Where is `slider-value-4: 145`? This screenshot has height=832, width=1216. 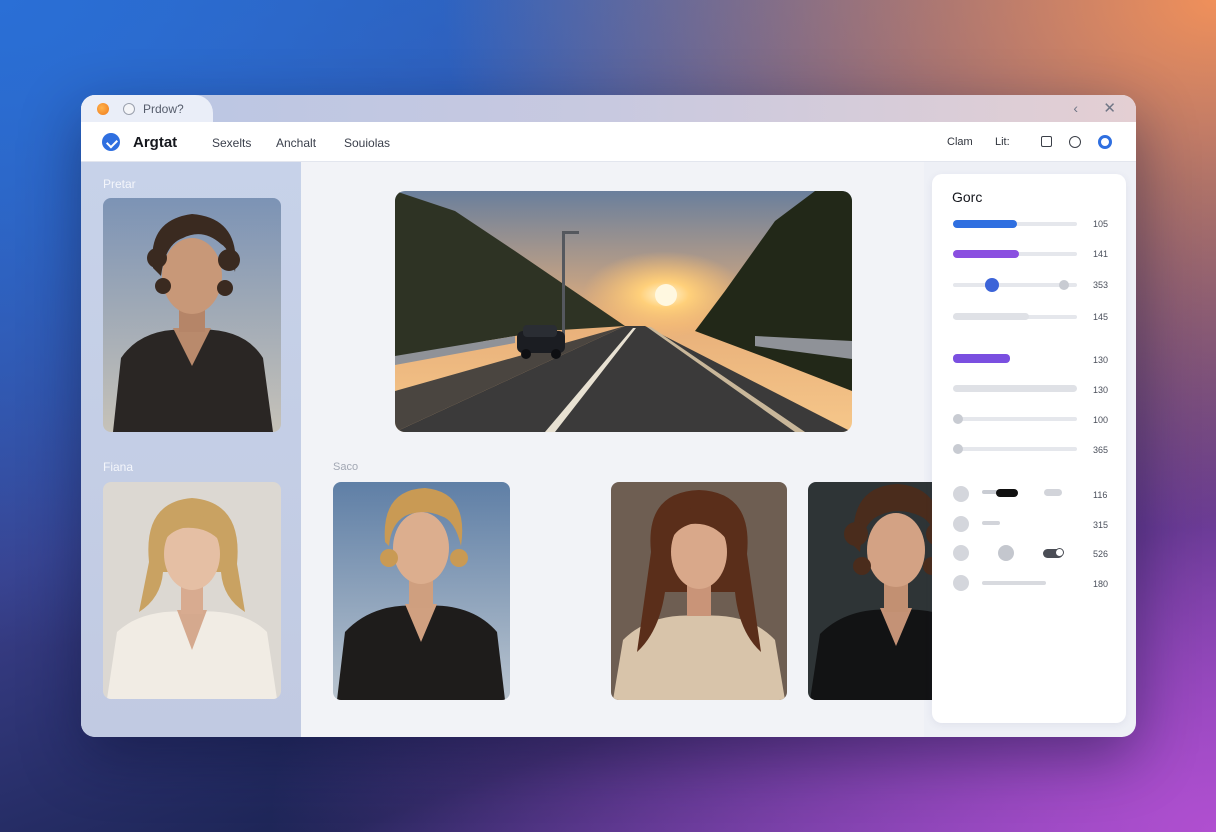
slider-value-4: 145 is located at coordinates (1101, 317).